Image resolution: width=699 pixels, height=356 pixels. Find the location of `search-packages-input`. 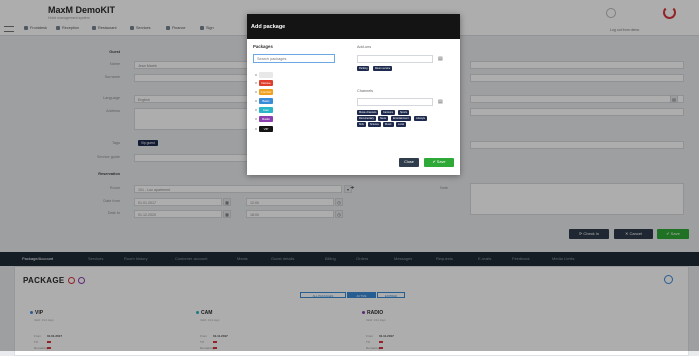

search-packages-input is located at coordinates (294, 58).